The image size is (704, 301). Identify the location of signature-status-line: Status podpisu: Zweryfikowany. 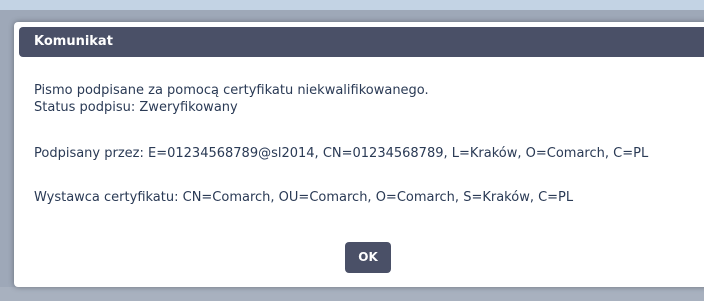
(136, 107).